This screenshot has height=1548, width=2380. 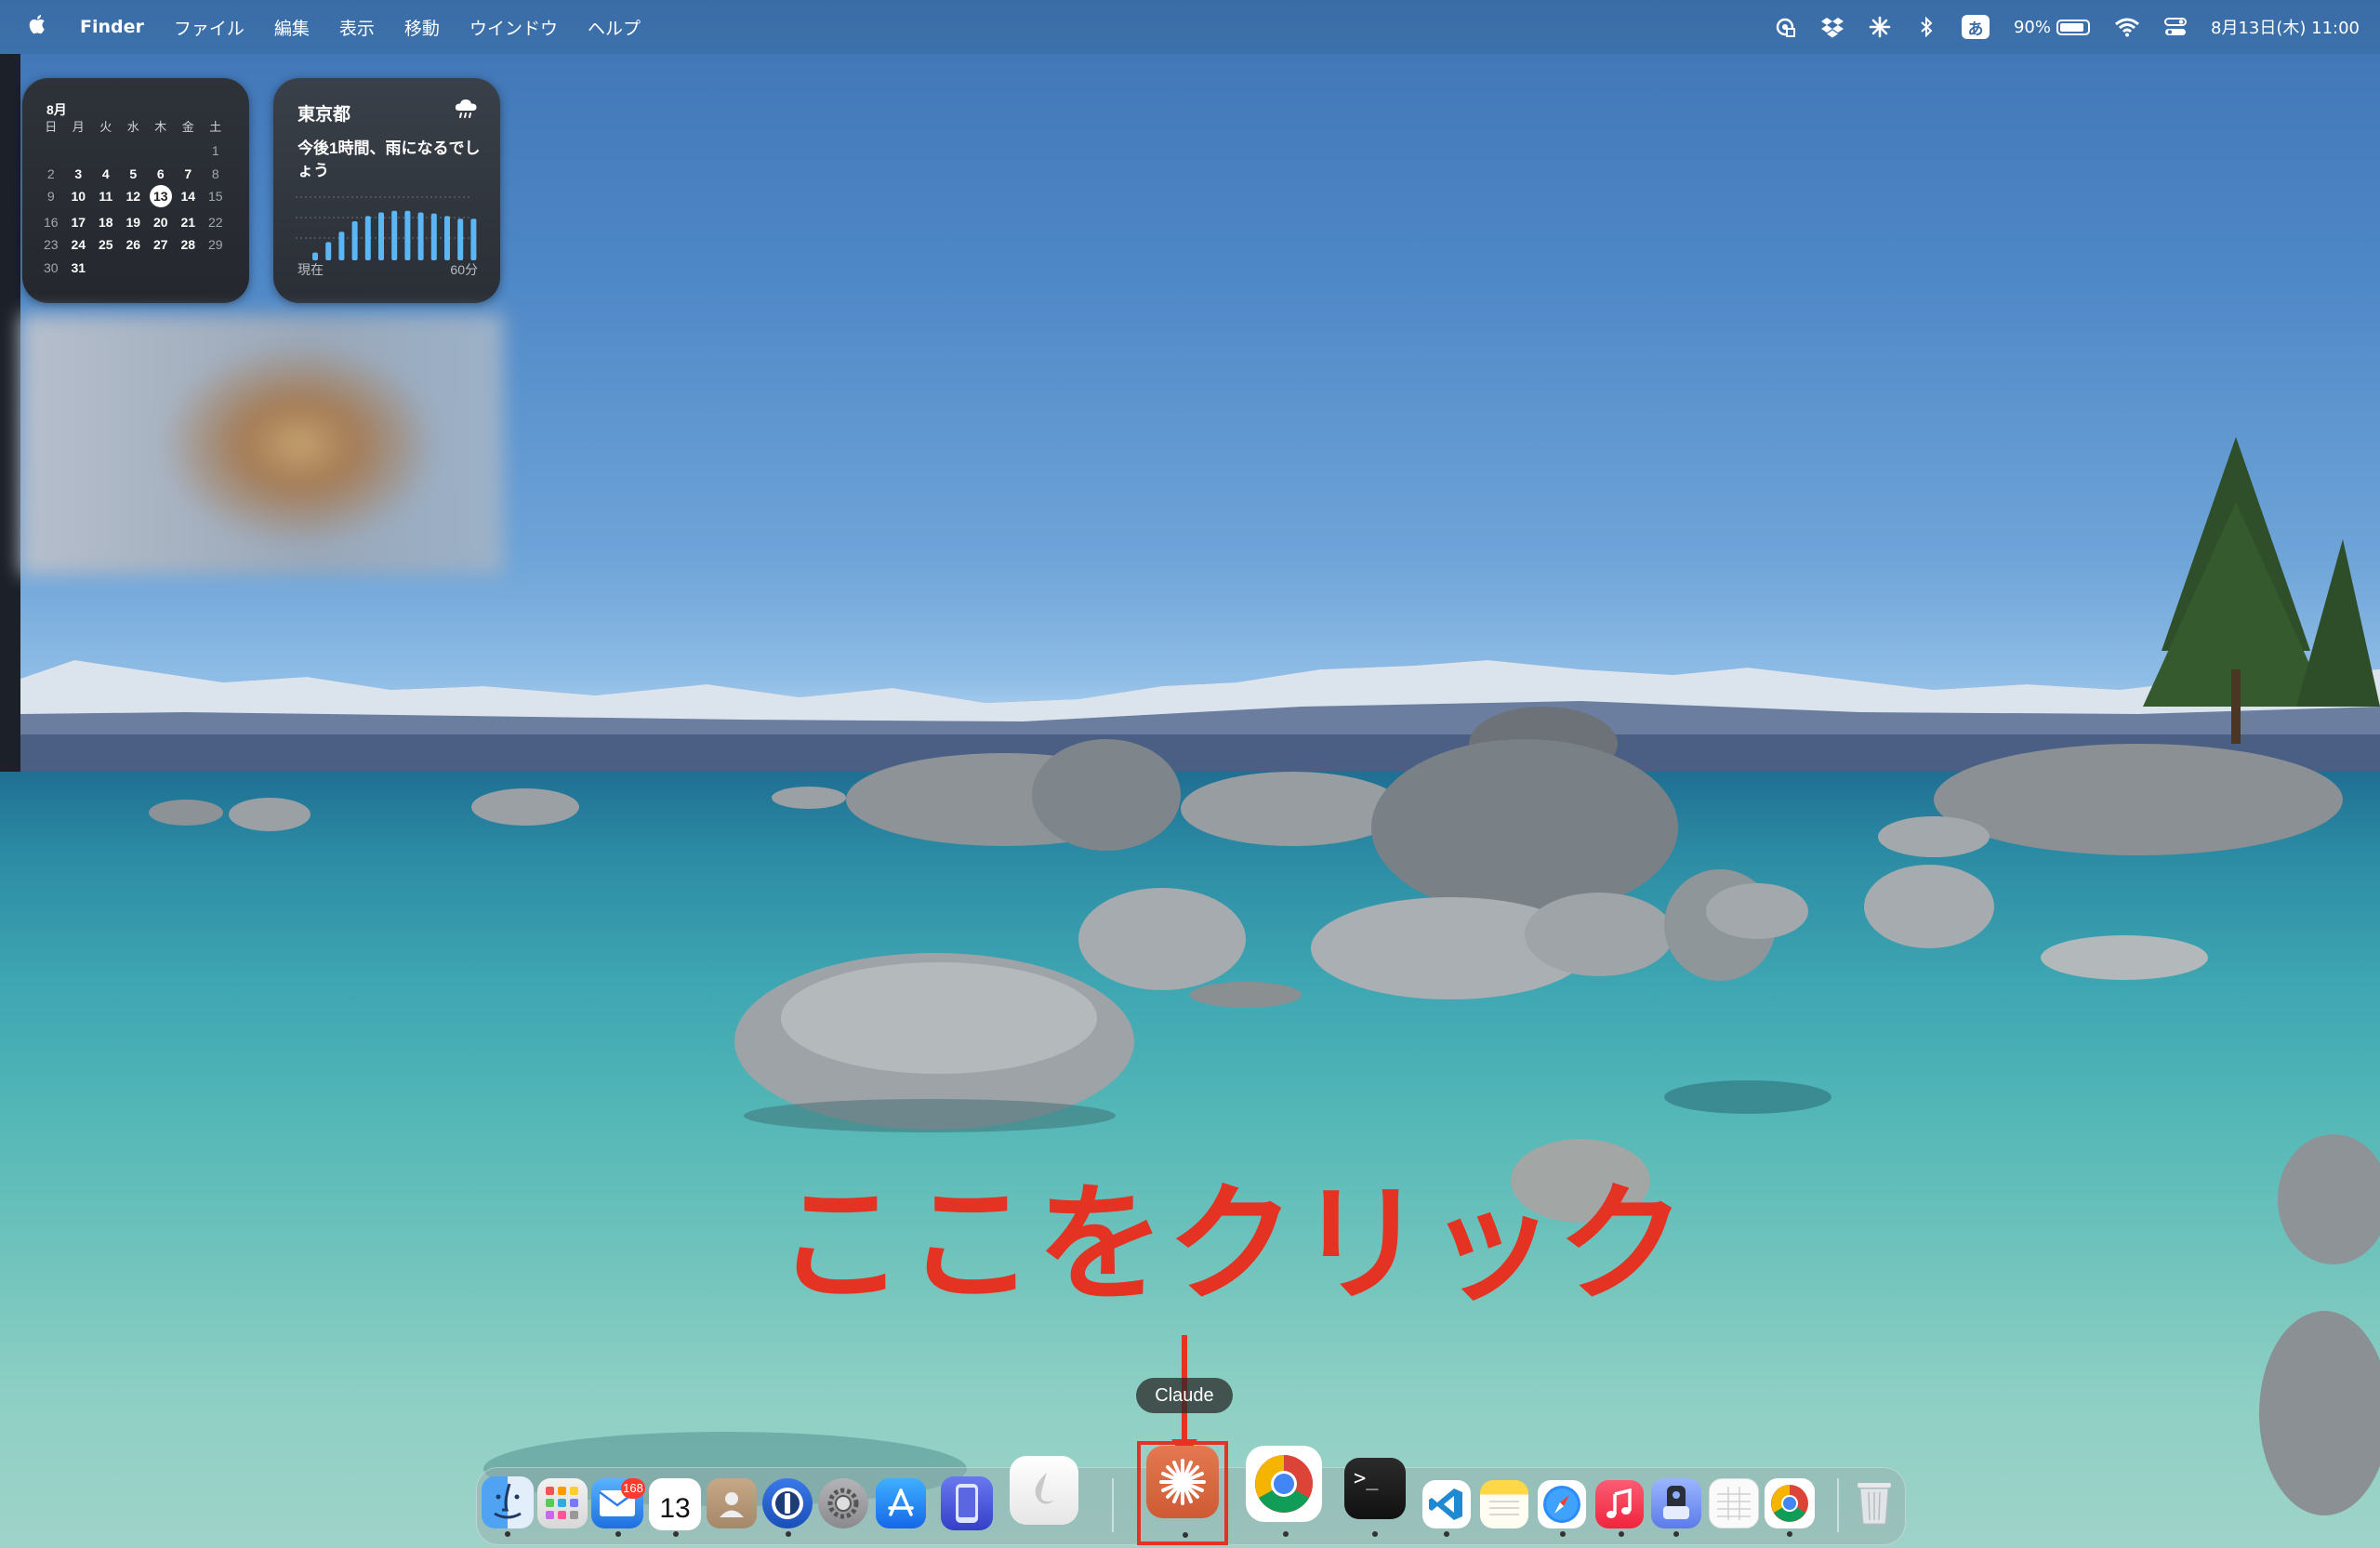 What do you see at coordinates (188, 197) in the screenshot?
I see `calendar-day: 14` at bounding box center [188, 197].